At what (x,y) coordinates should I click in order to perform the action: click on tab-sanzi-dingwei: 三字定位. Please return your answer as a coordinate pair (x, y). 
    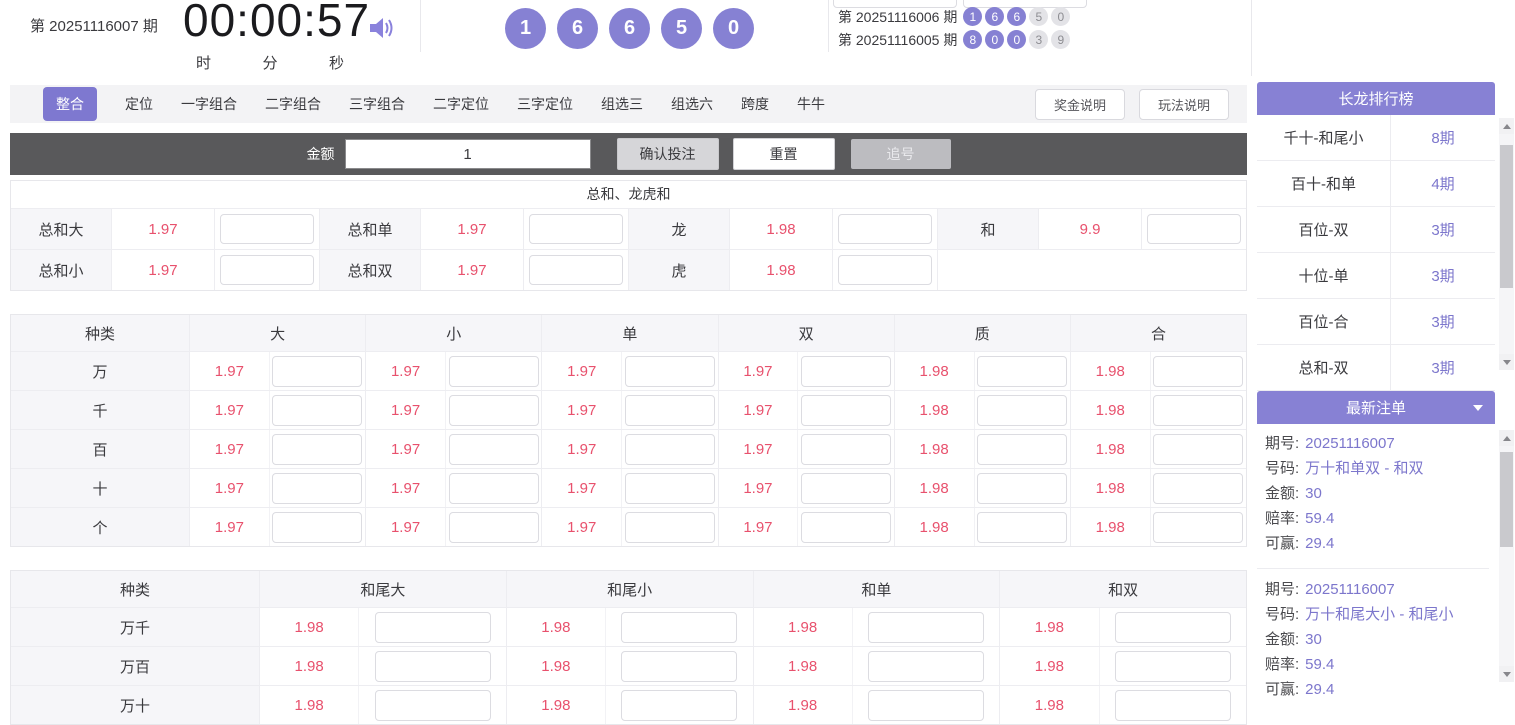
    Looking at the image, I should click on (545, 104).